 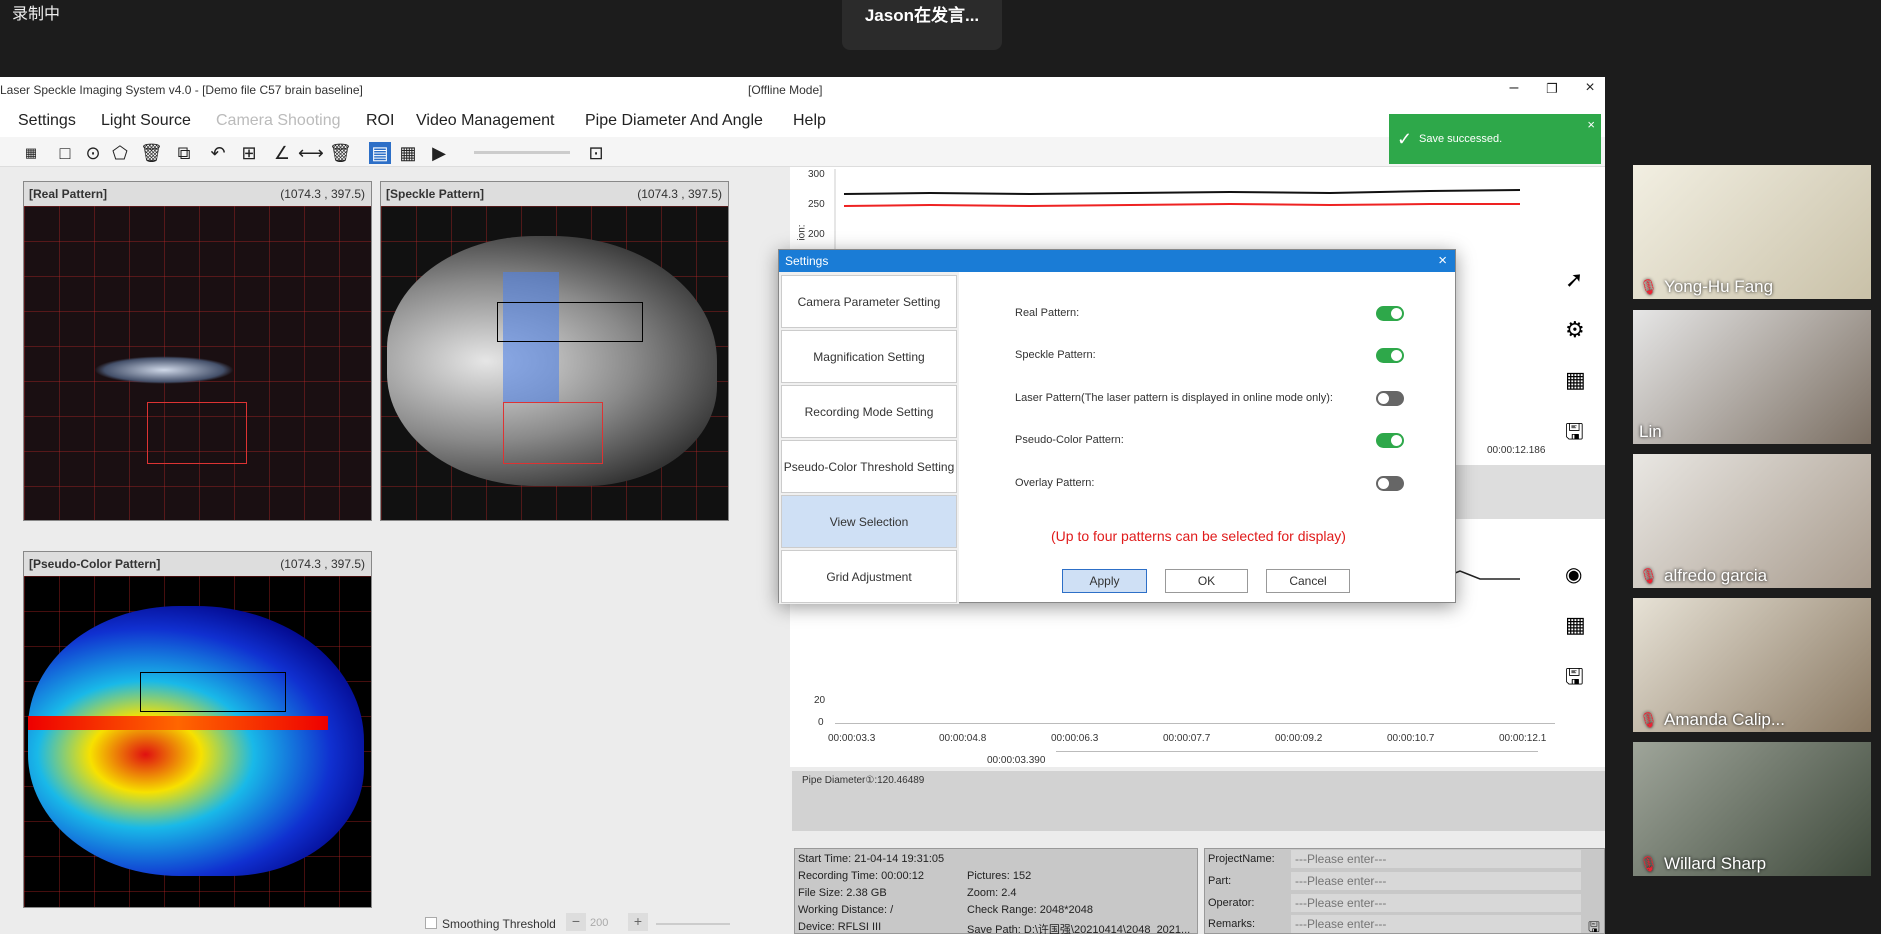 I want to click on restore-icon: ❐, so click(x=1552, y=89).